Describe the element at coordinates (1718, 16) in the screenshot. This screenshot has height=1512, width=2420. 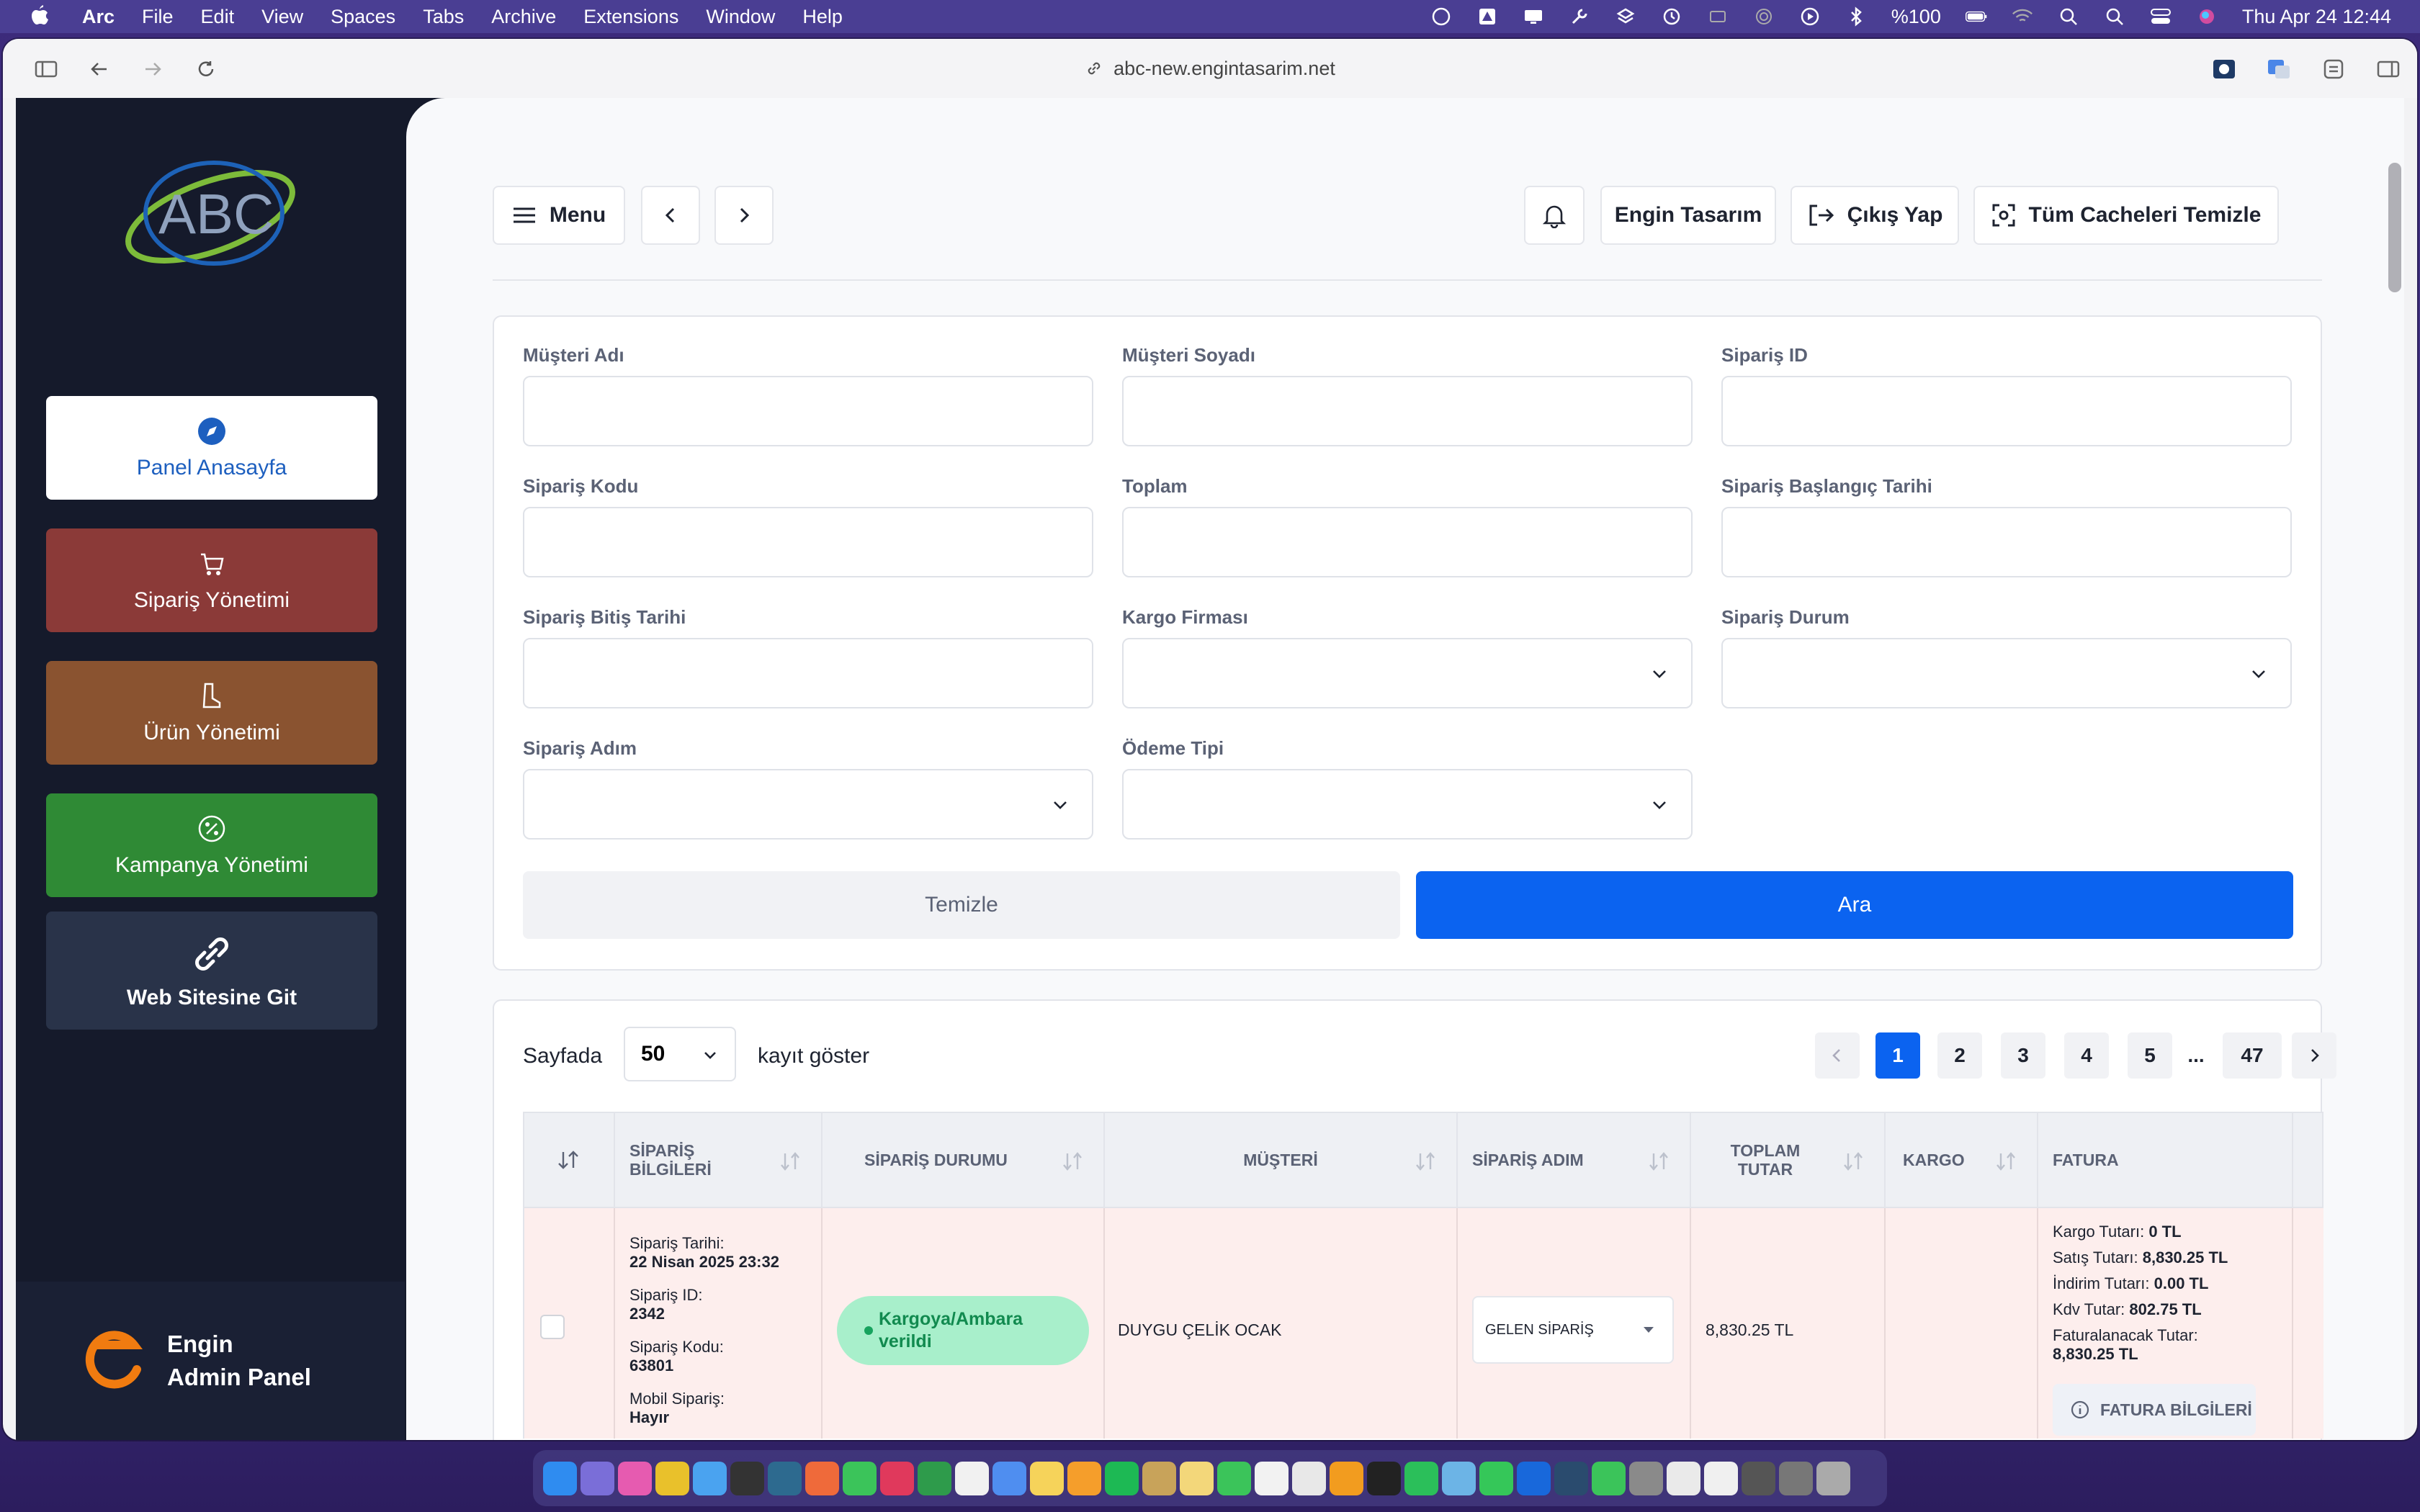
I see `window-icon` at that location.